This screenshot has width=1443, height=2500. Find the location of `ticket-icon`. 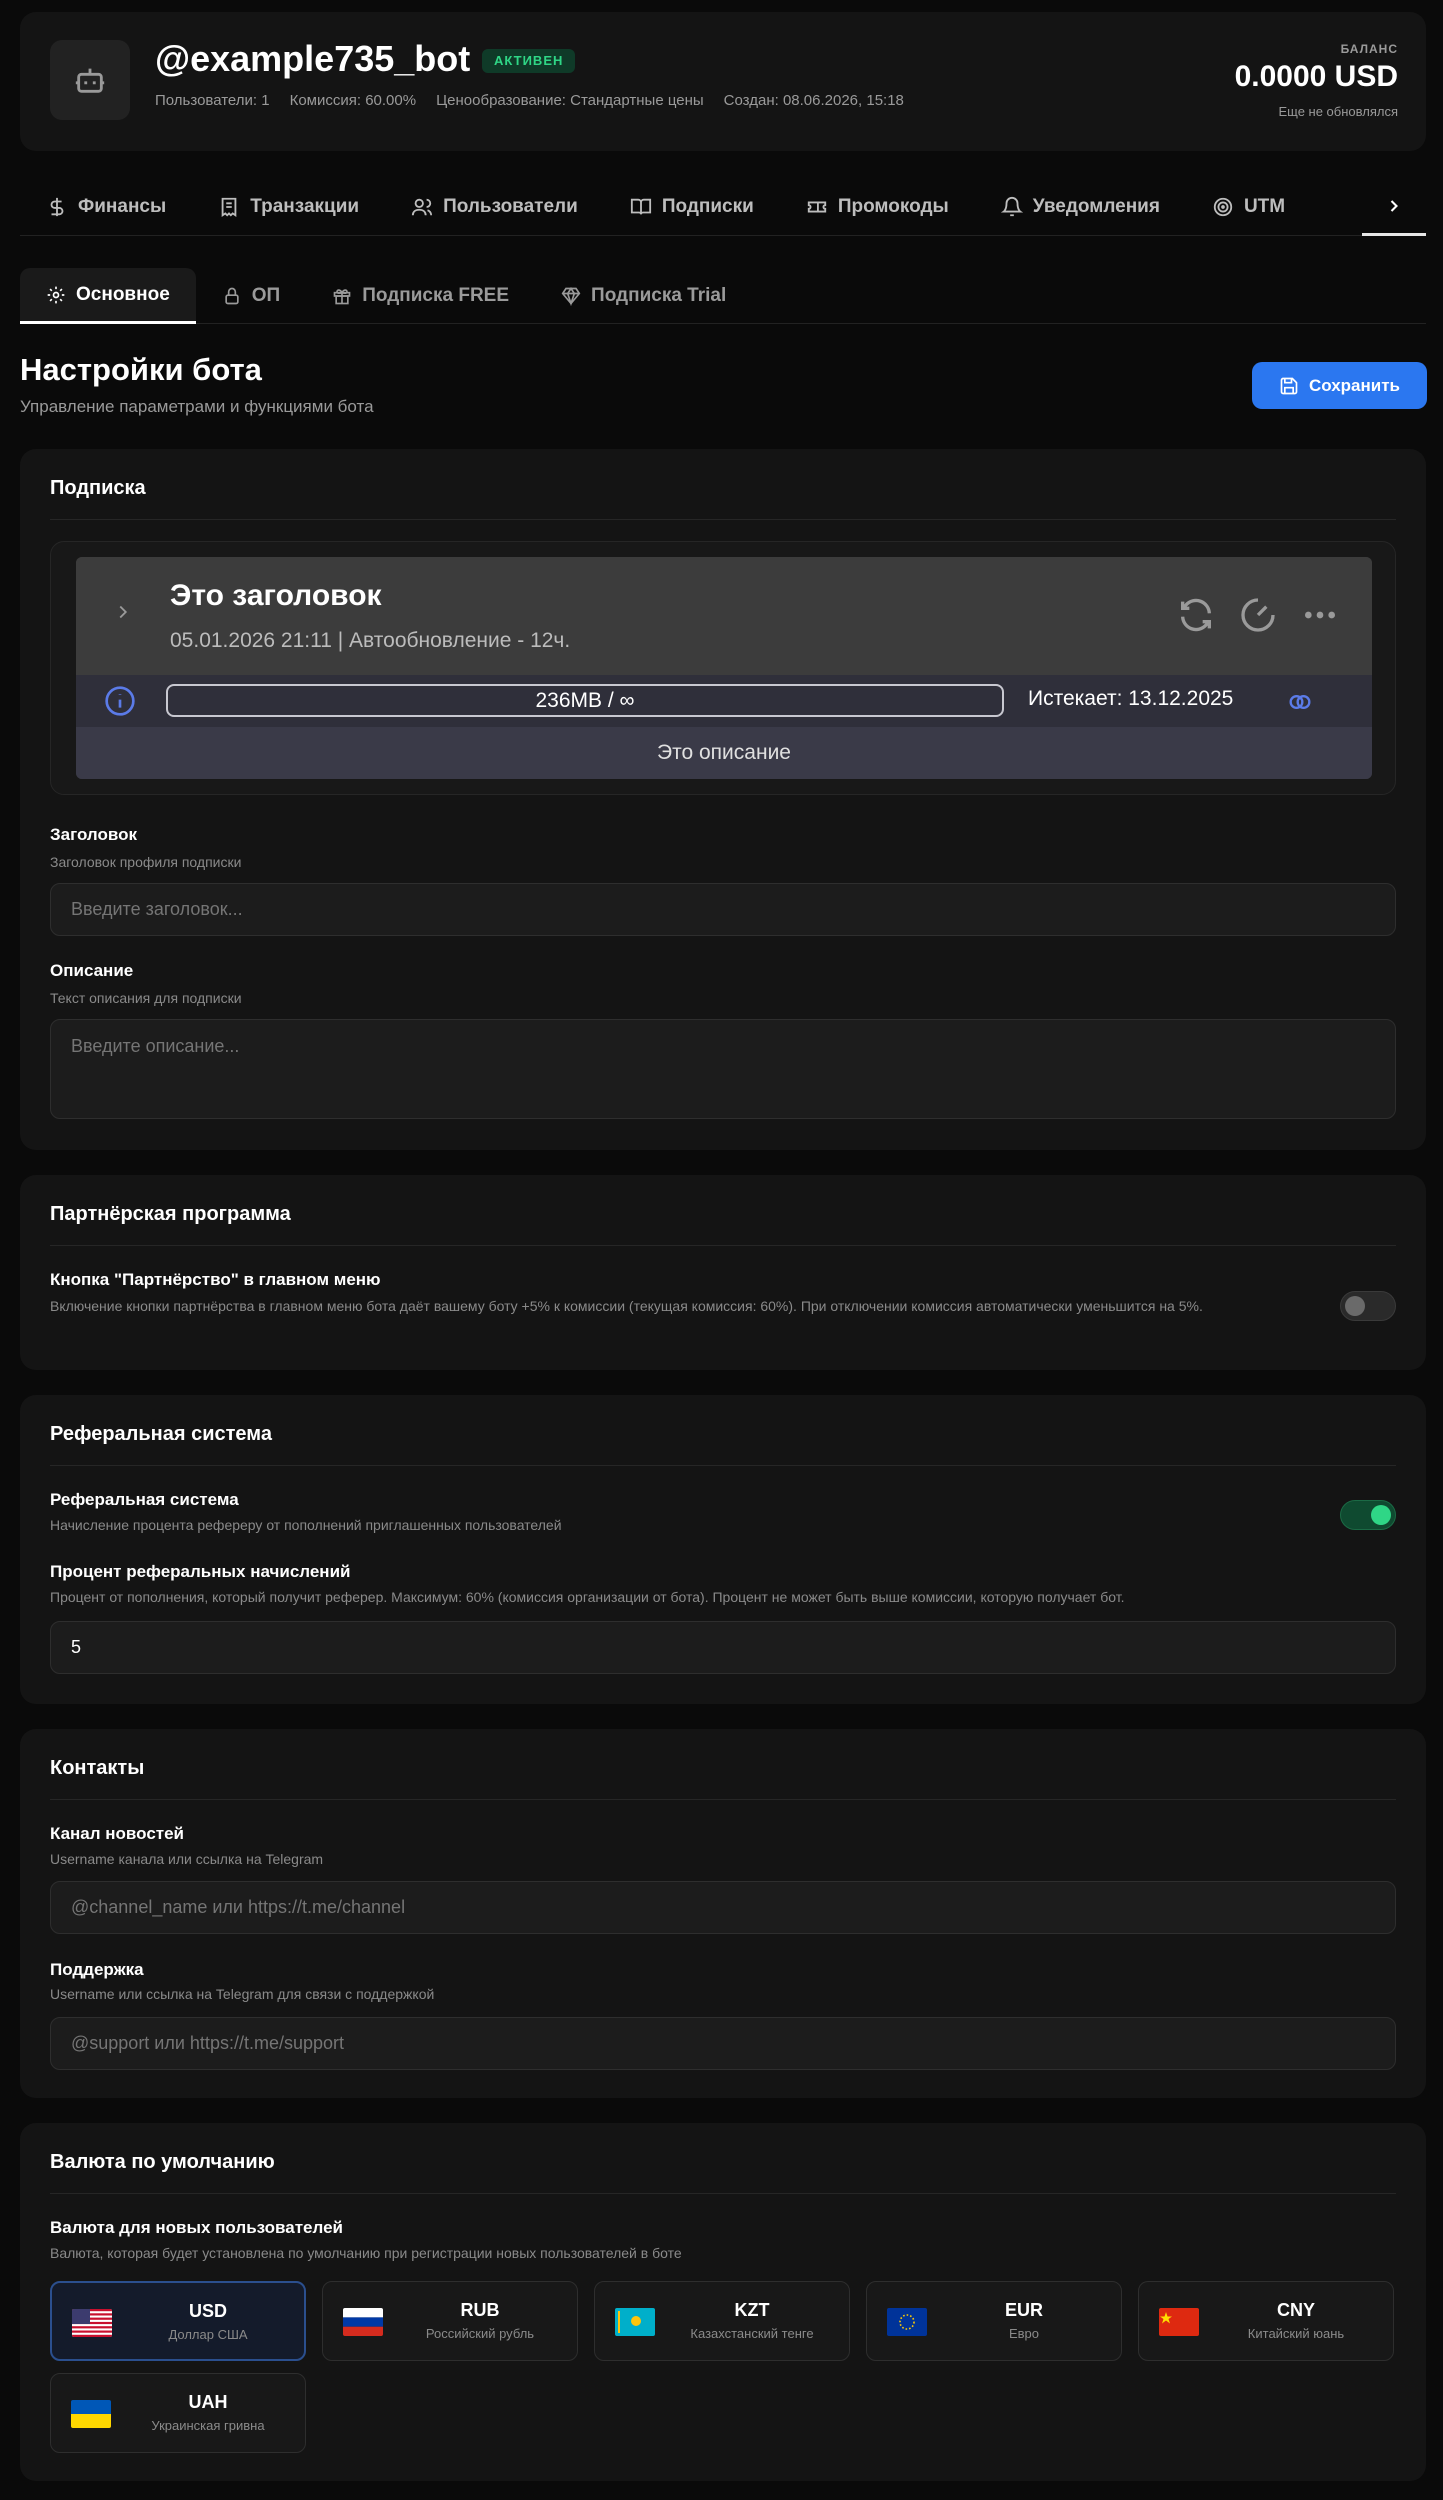

ticket-icon is located at coordinates (816, 206).